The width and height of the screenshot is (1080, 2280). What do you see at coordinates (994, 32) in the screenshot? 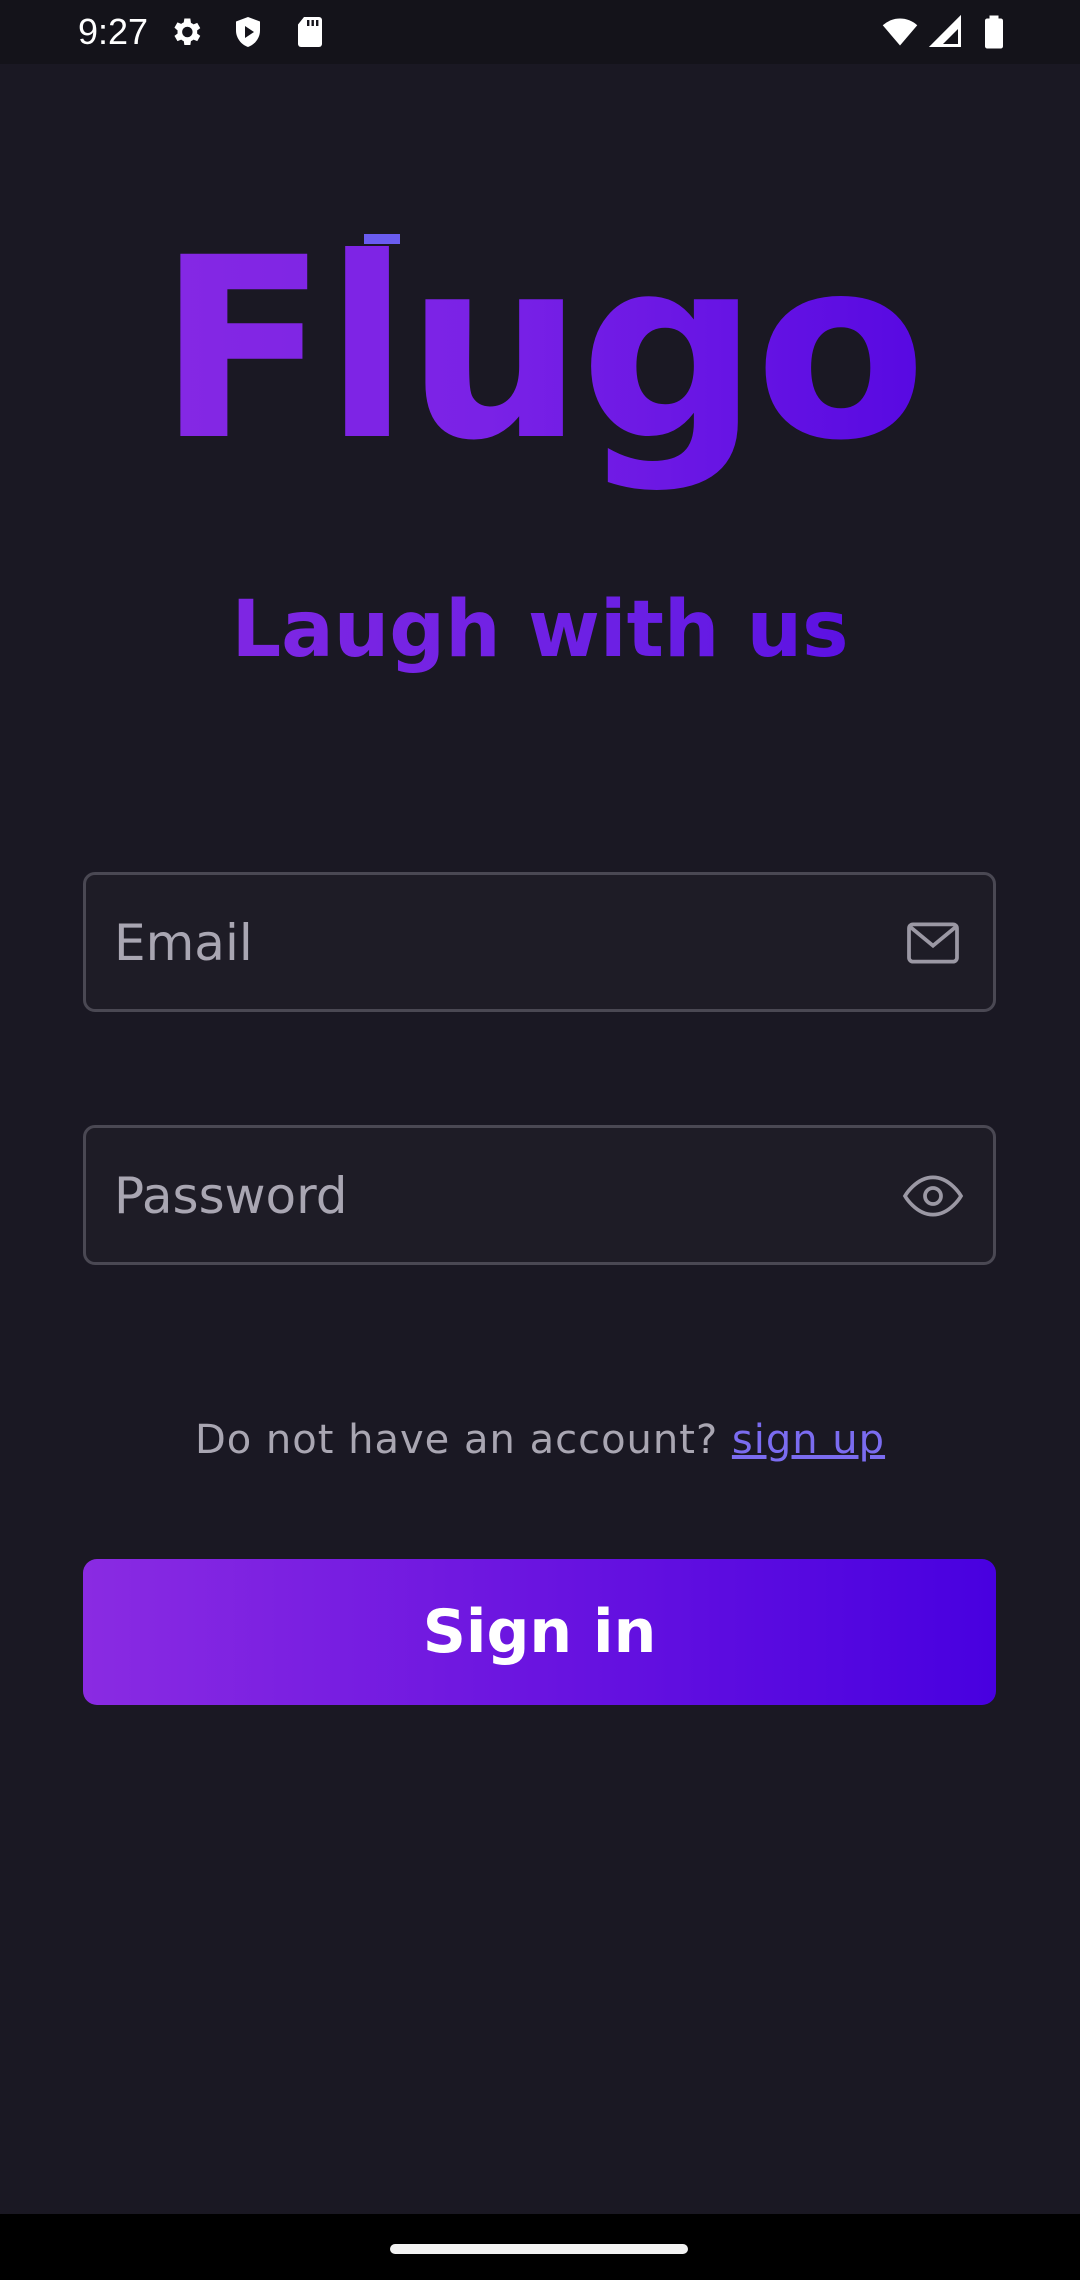
I see `battery-icon` at bounding box center [994, 32].